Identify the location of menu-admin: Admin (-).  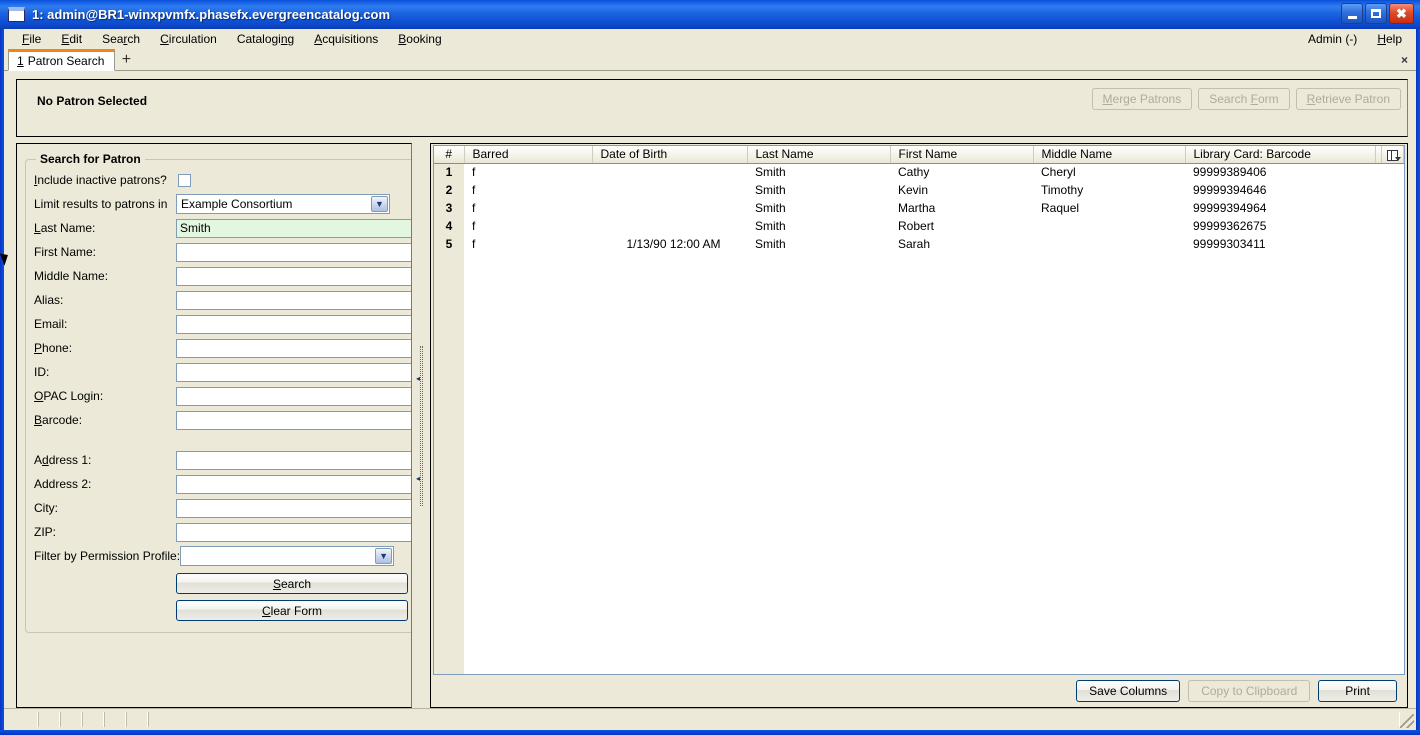
(1332, 39).